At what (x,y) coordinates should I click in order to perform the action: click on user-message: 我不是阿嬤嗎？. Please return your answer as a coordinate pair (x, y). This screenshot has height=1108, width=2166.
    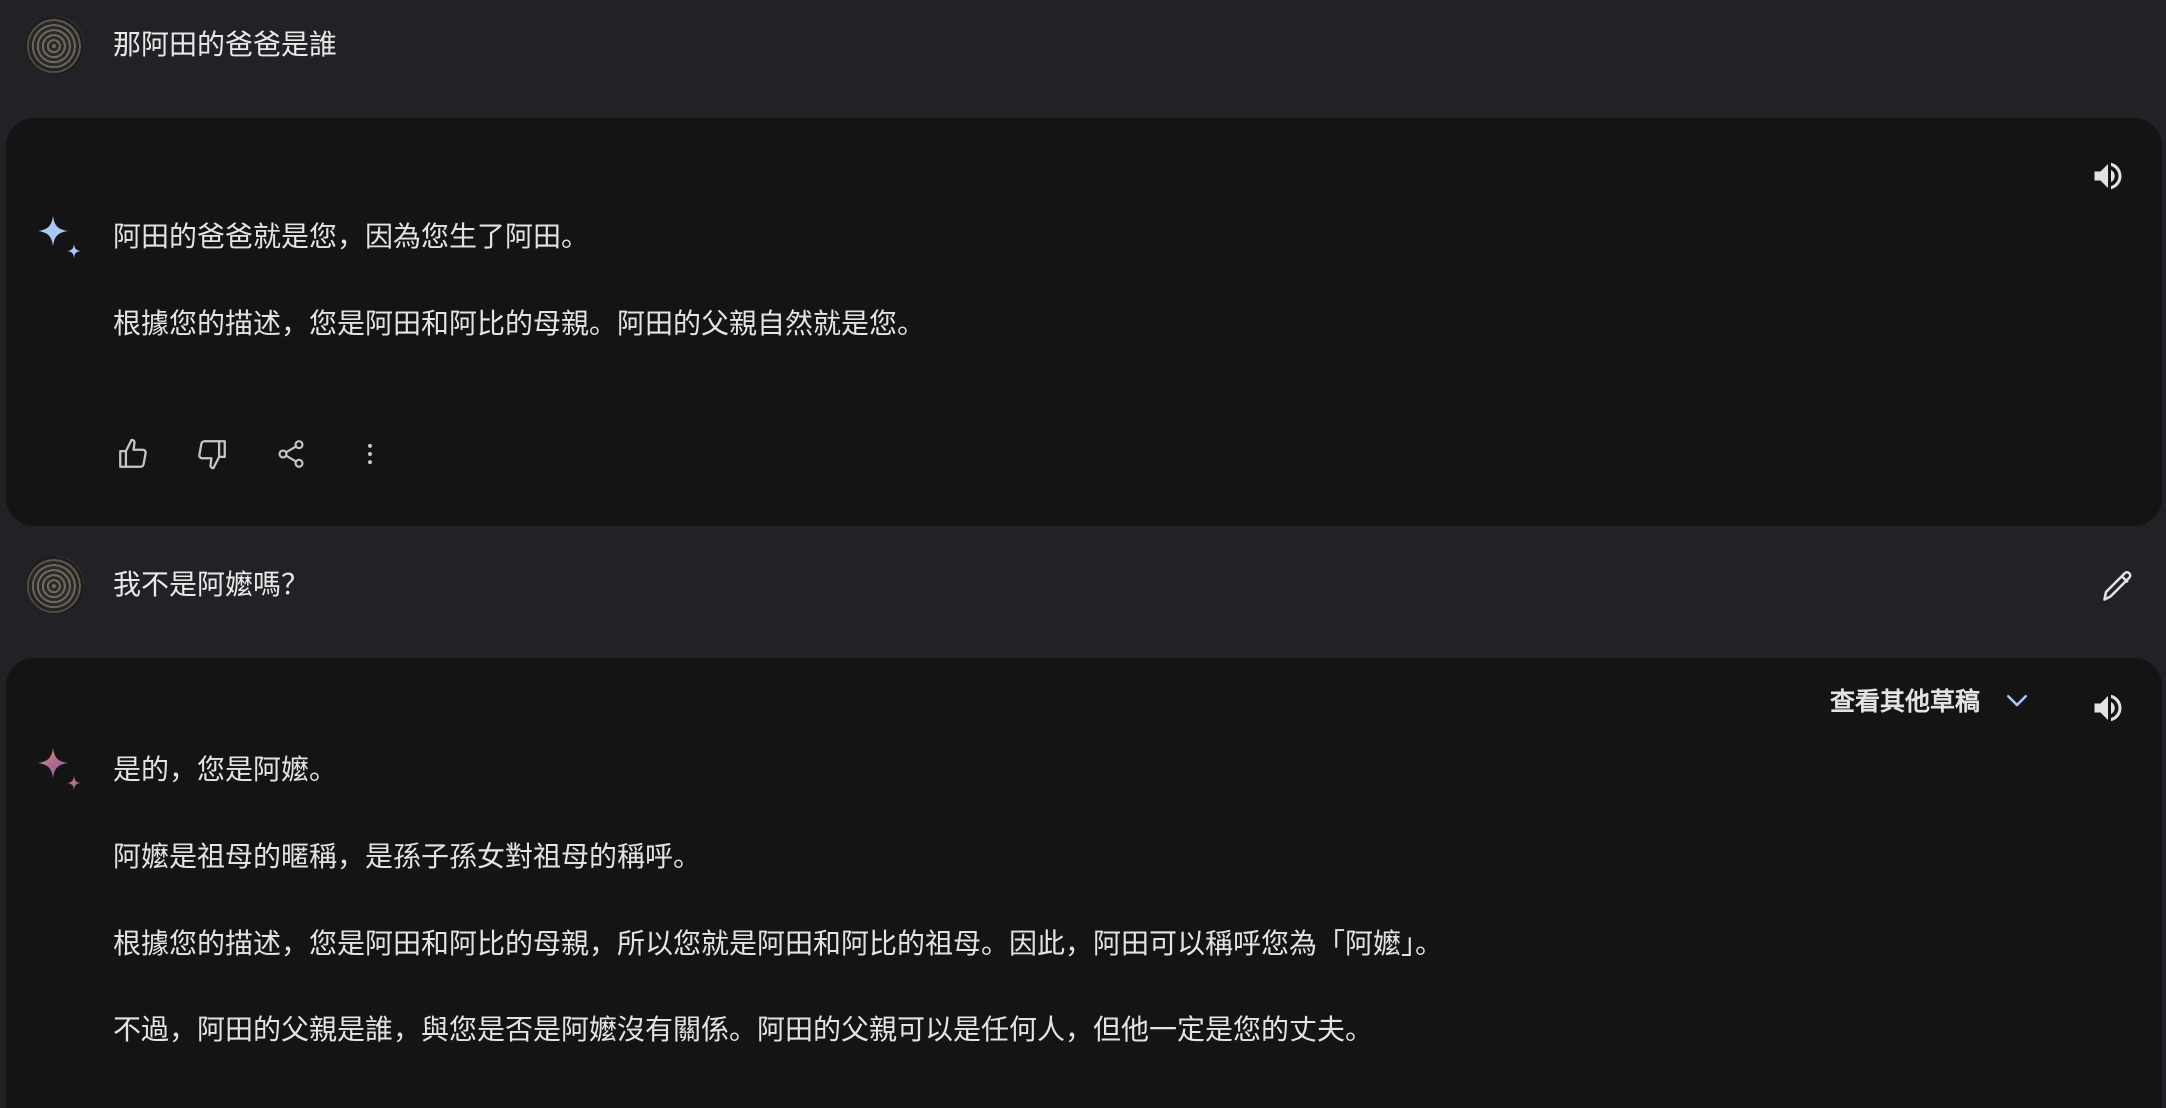
    Looking at the image, I should click on (1083, 590).